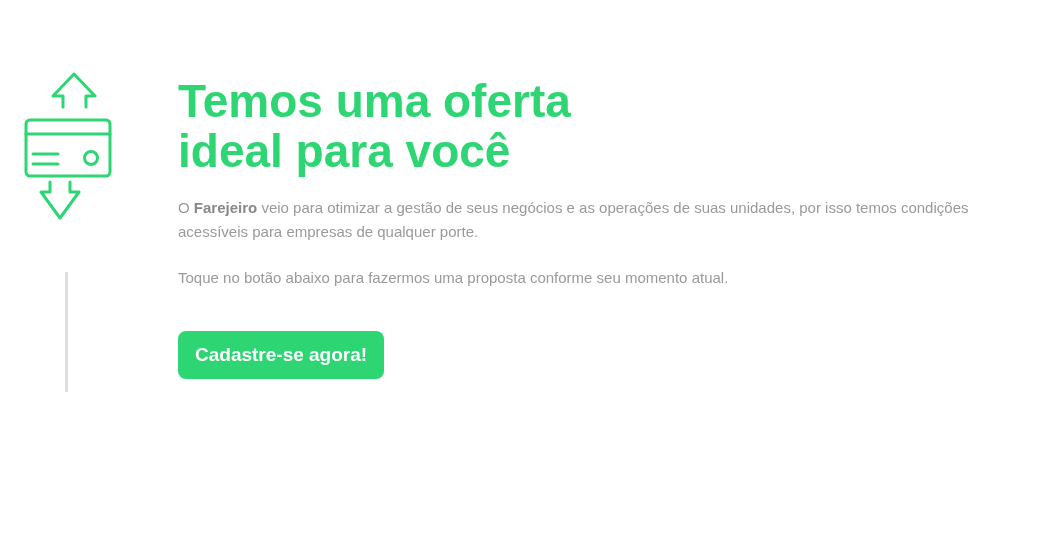  What do you see at coordinates (281, 355) in the screenshot?
I see `signup-button: Cadastre-se agora!` at bounding box center [281, 355].